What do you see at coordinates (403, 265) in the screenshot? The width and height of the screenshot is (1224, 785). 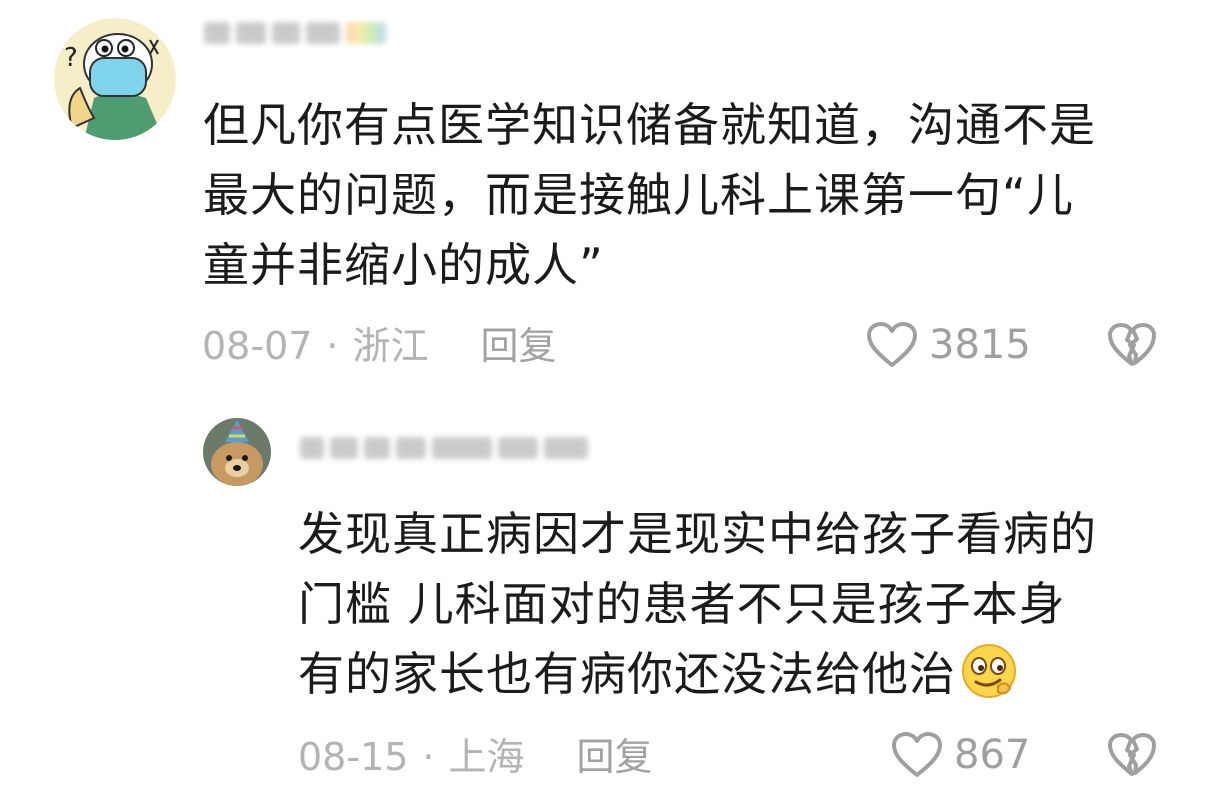 I see `comment-line: 童并非缩小的成人”` at bounding box center [403, 265].